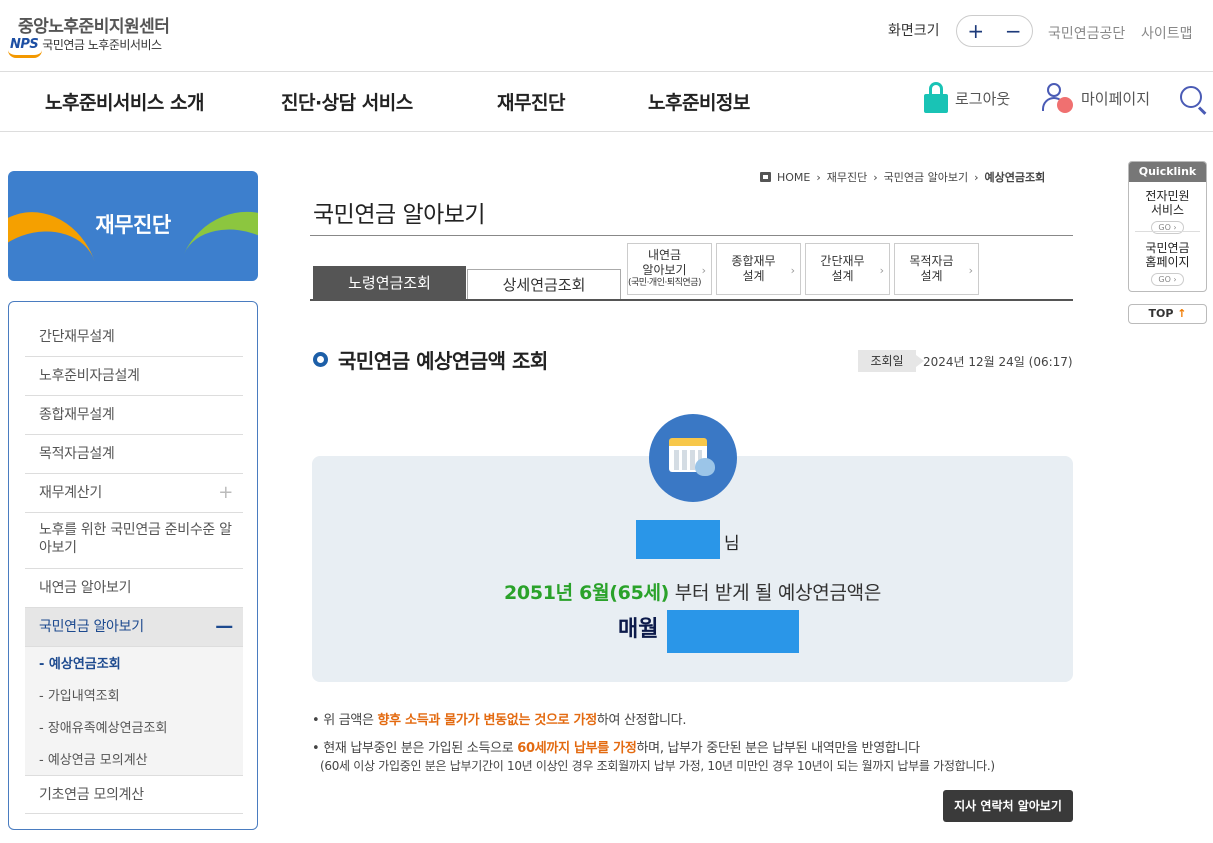  Describe the element at coordinates (345, 720) in the screenshot. I see `note-1-pre: • 위 금액은` at that location.